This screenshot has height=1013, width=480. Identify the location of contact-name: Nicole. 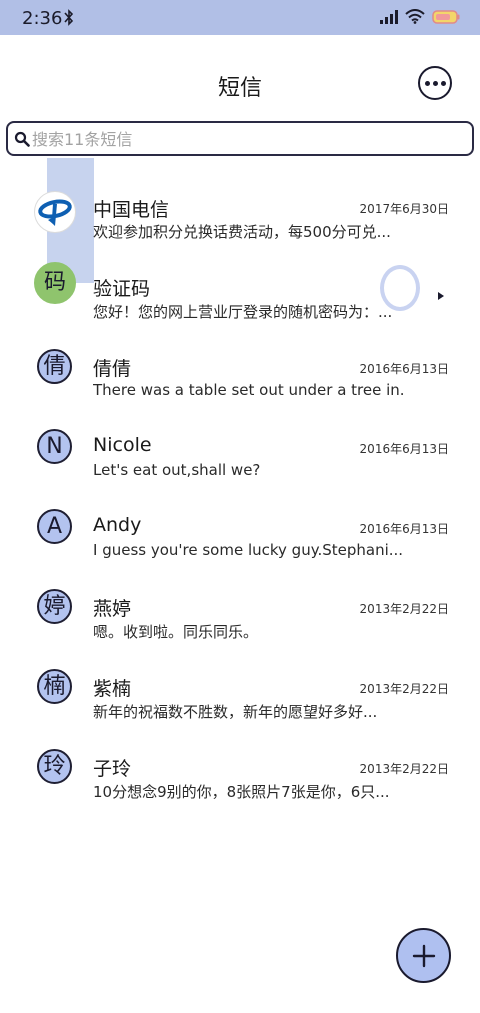
(122, 445).